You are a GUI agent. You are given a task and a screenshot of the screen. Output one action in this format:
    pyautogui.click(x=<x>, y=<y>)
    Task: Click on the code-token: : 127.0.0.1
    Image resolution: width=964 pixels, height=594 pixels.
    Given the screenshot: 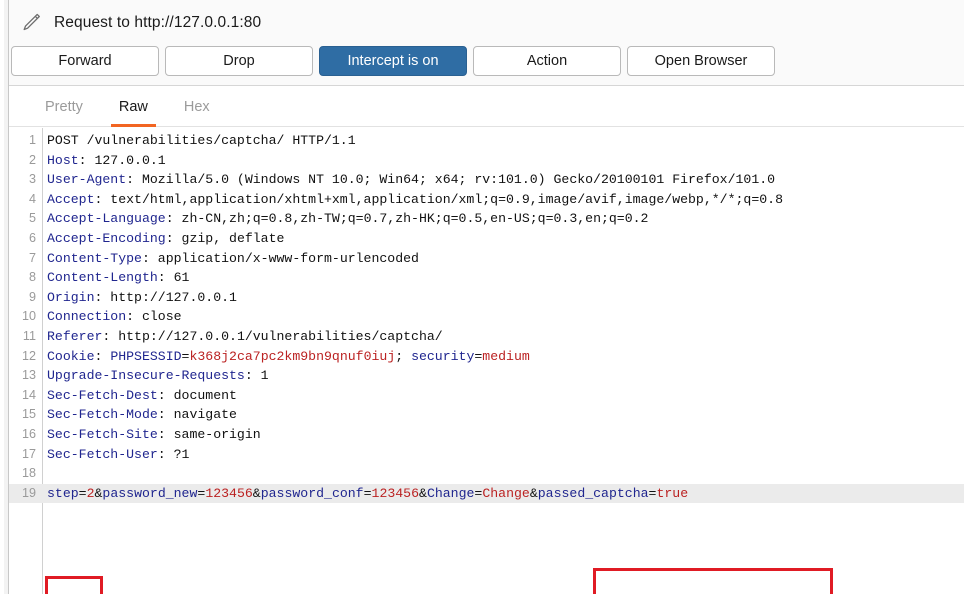 What is the action you would take?
    pyautogui.click(x=122, y=160)
    